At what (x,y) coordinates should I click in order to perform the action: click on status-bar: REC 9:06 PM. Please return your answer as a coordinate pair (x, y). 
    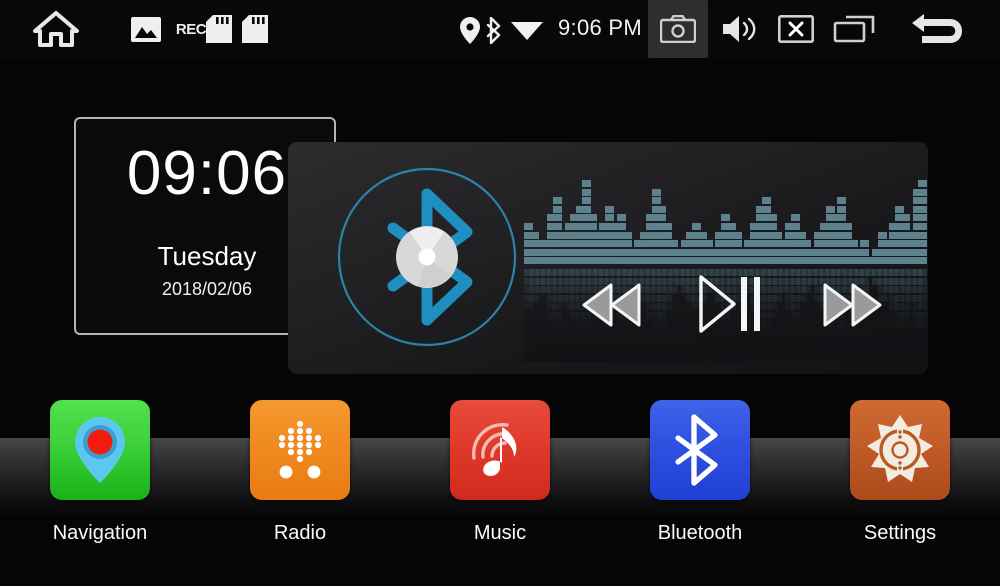
    Looking at the image, I should click on (500, 29).